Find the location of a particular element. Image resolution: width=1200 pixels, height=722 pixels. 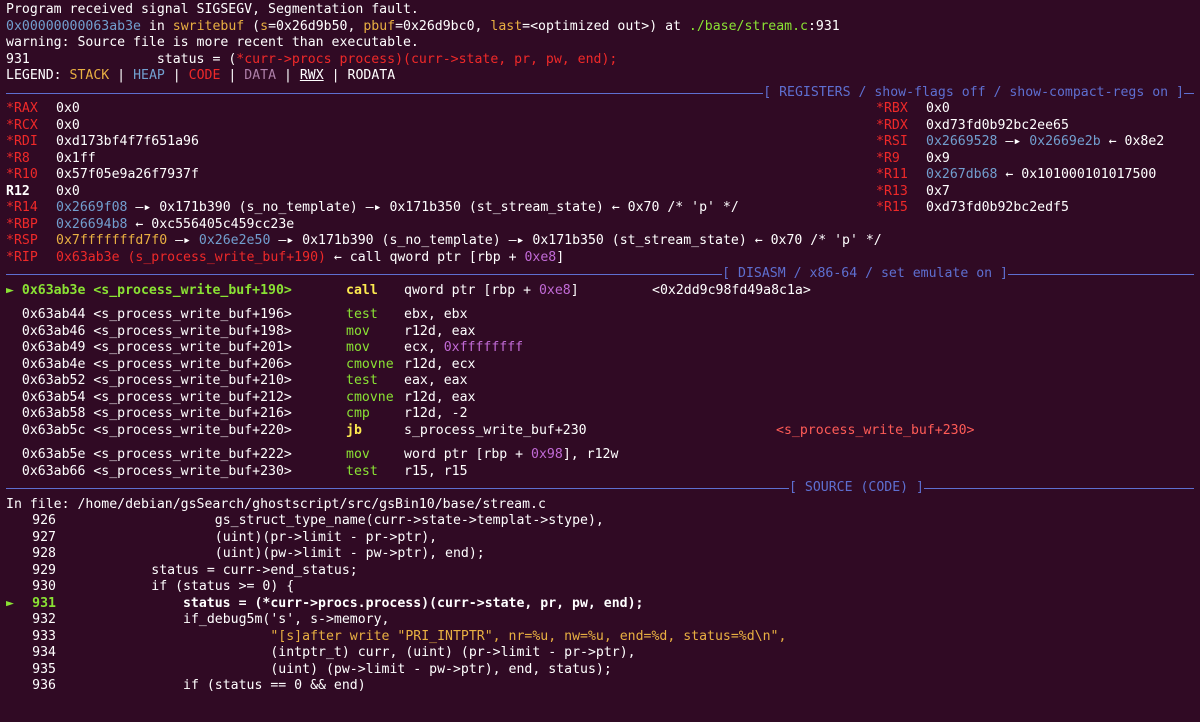

source-line-code: status = curr->end_status; is located at coordinates (207, 570).